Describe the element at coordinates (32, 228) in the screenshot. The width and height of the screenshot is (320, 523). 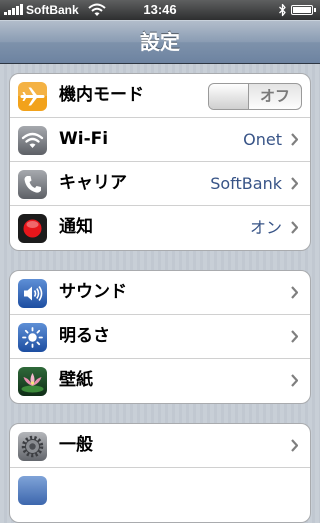
I see `notifications-icon` at that location.